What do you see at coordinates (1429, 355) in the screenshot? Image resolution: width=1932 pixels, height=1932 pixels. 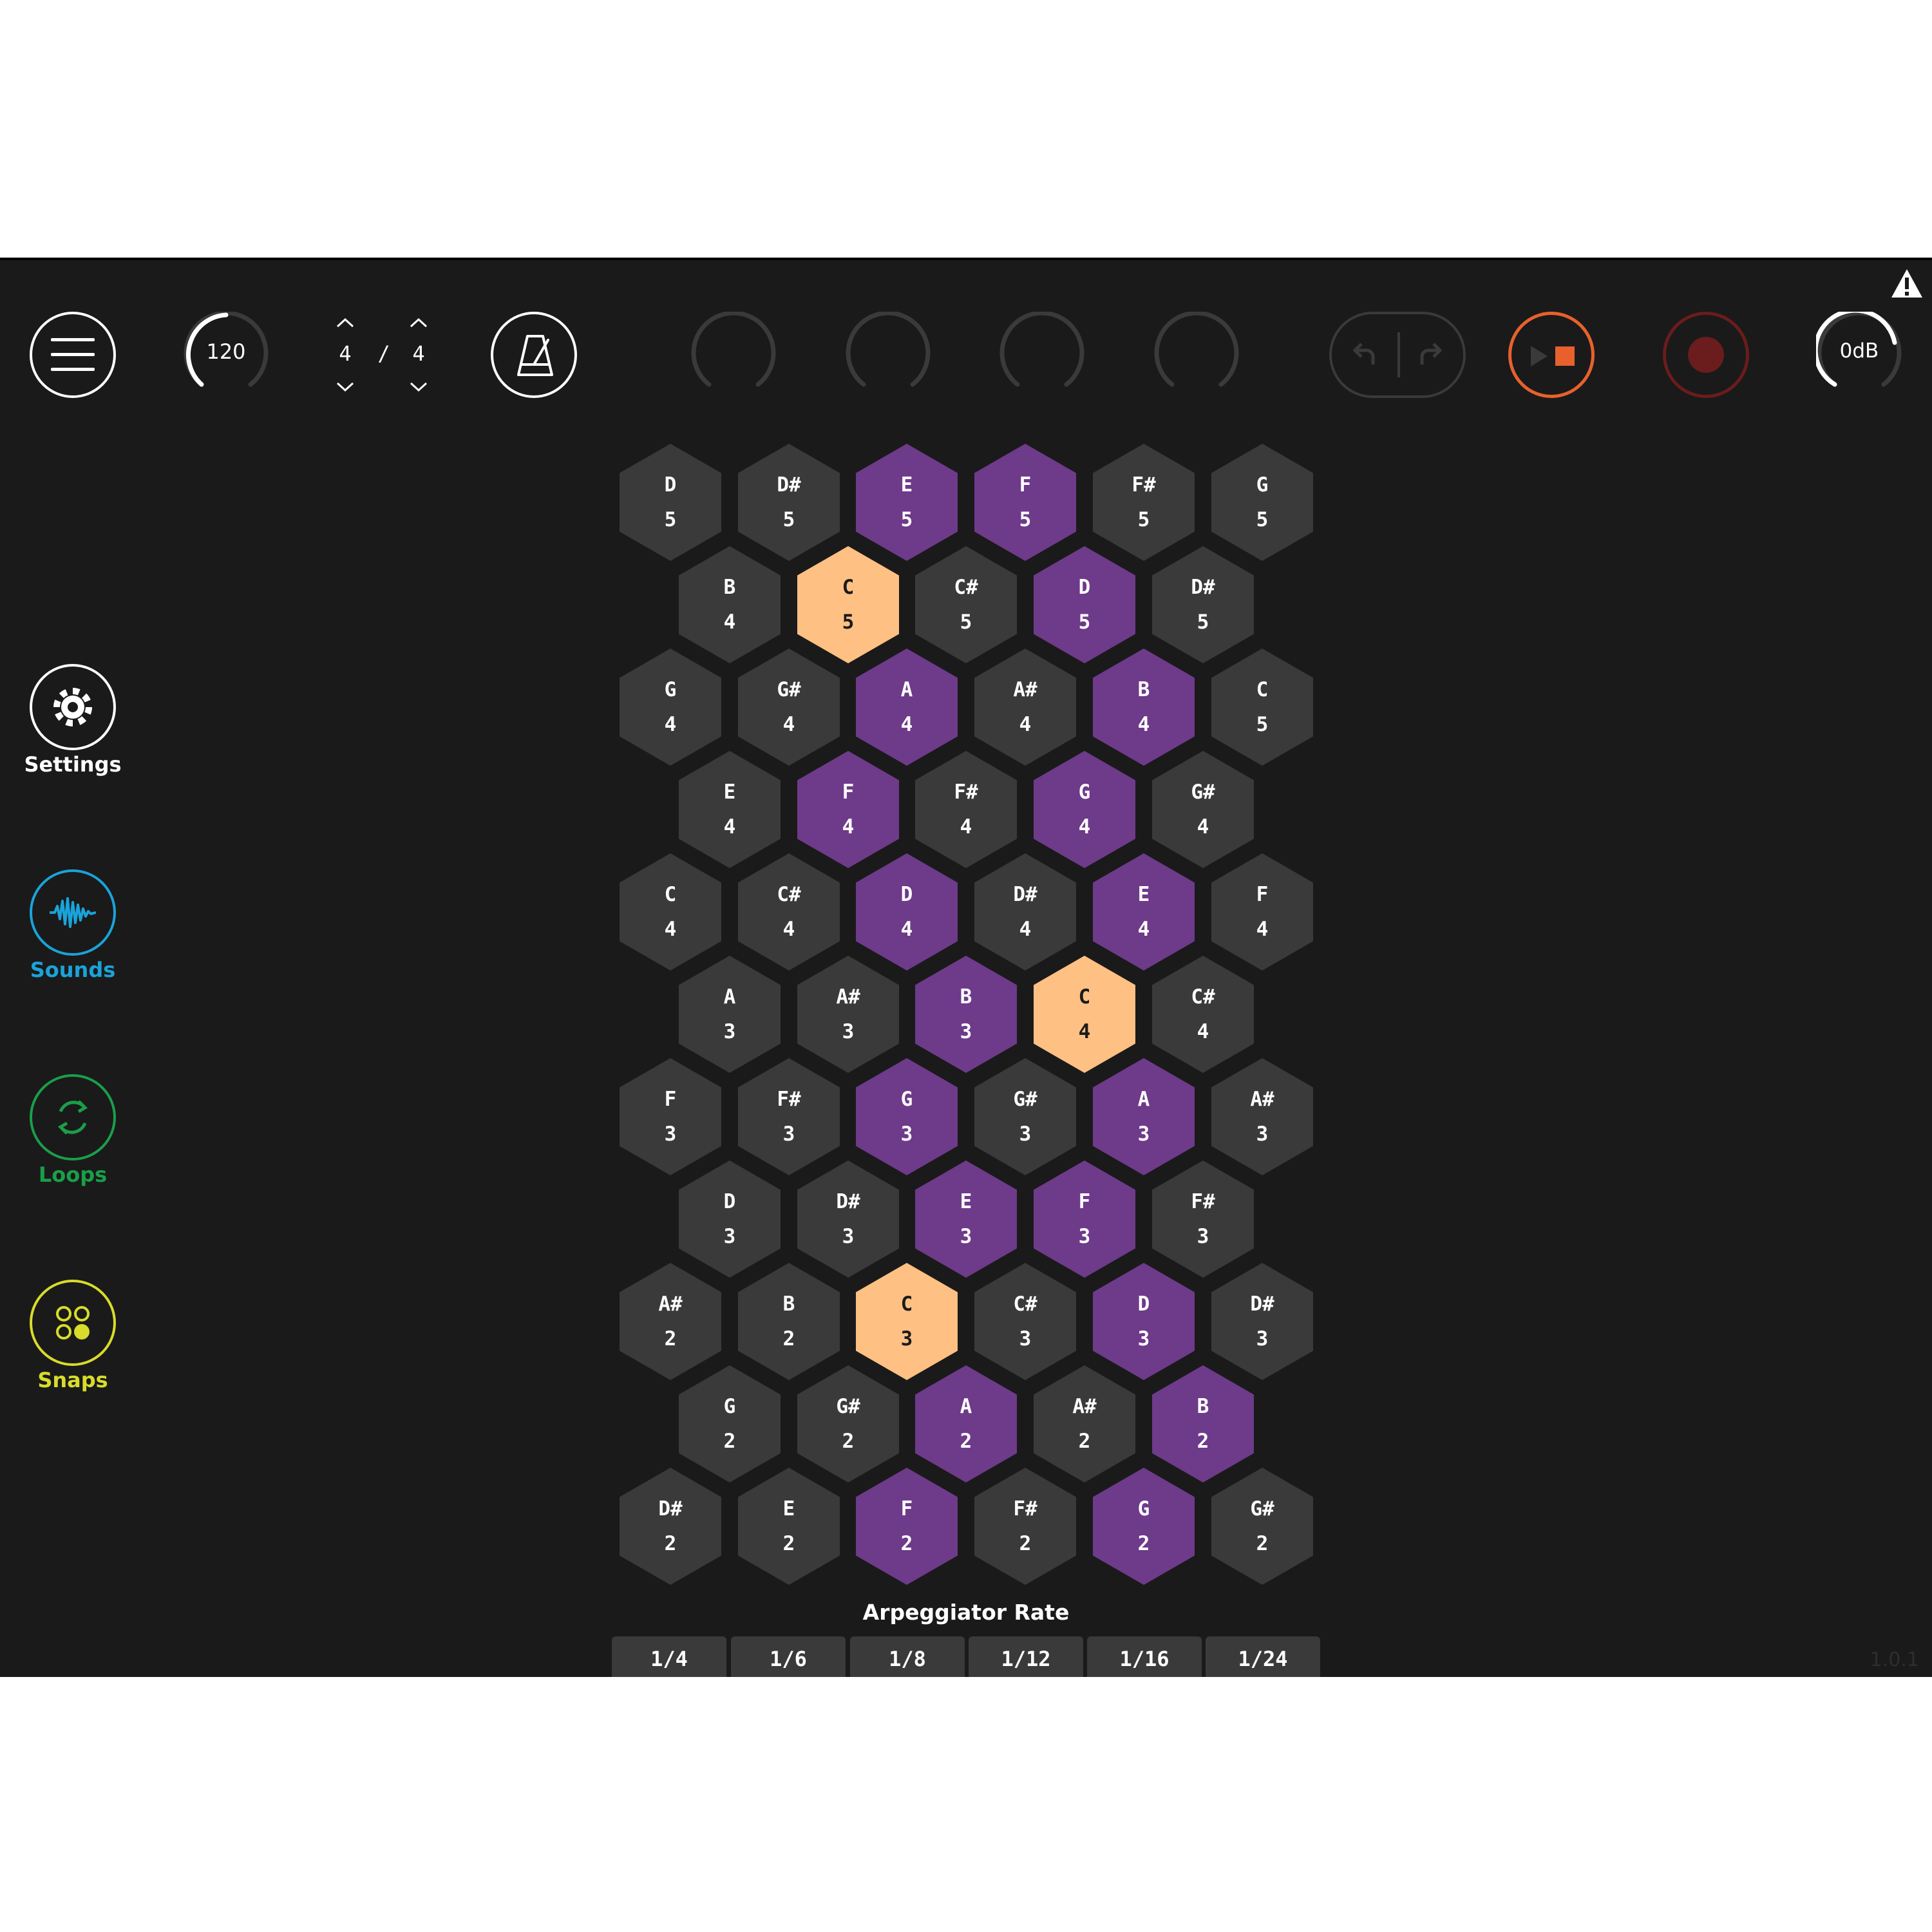 I see `redo-icon` at bounding box center [1429, 355].